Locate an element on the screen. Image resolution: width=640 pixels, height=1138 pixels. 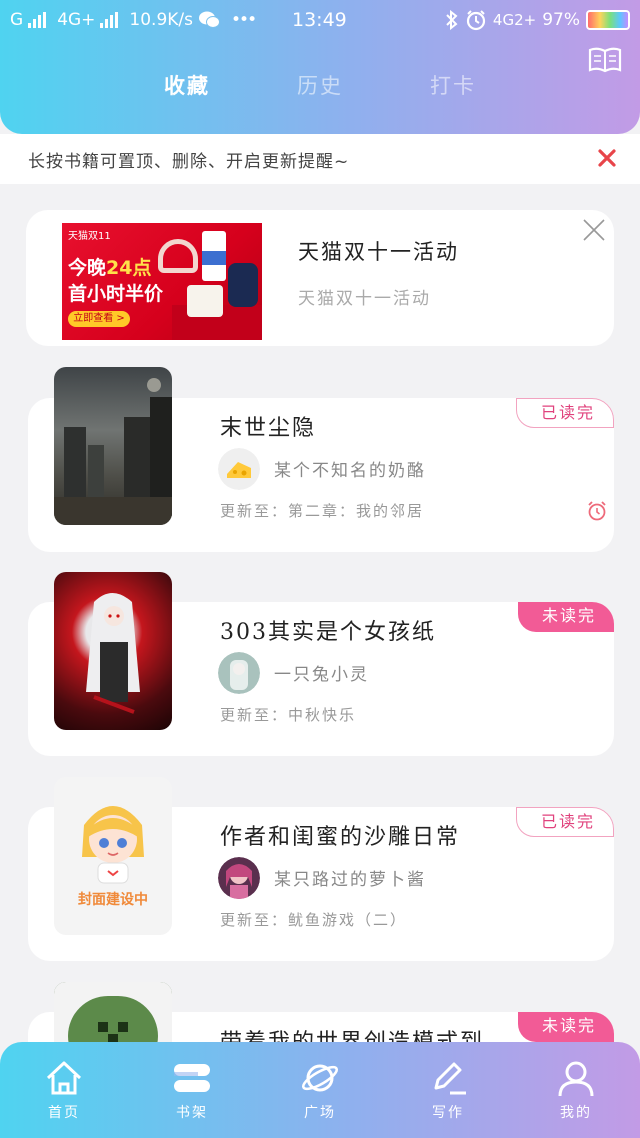
clock: 13:49 is located at coordinates (319, 20).